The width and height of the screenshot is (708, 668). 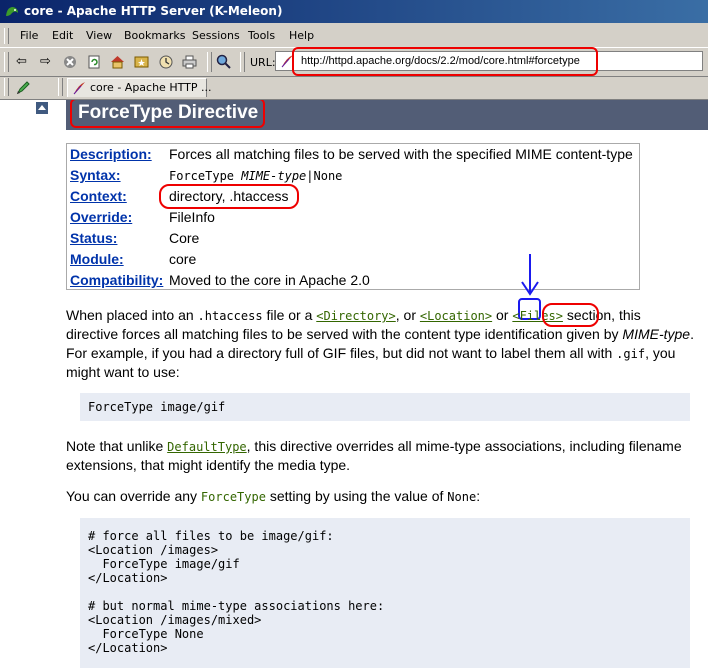 What do you see at coordinates (206, 447) in the screenshot?
I see `defaulttype-link: DefaultType` at bounding box center [206, 447].